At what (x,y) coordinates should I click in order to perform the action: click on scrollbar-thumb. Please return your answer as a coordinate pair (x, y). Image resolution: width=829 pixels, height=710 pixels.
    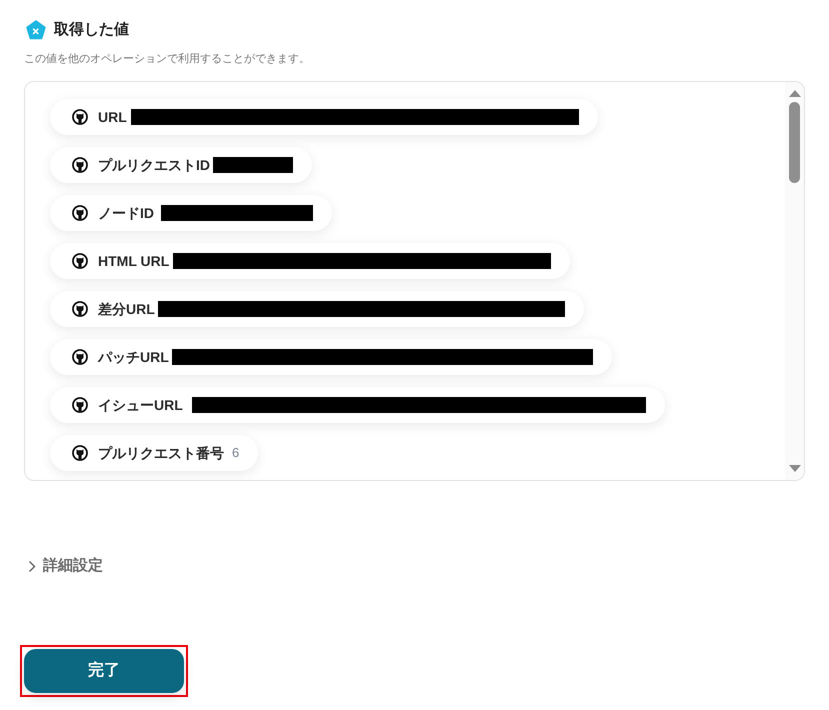
    Looking at the image, I should click on (794, 142).